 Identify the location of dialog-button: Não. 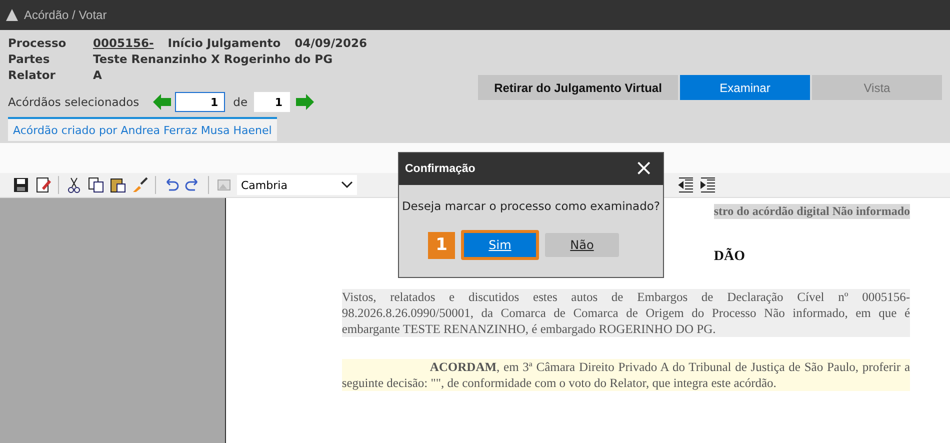
(582, 245).